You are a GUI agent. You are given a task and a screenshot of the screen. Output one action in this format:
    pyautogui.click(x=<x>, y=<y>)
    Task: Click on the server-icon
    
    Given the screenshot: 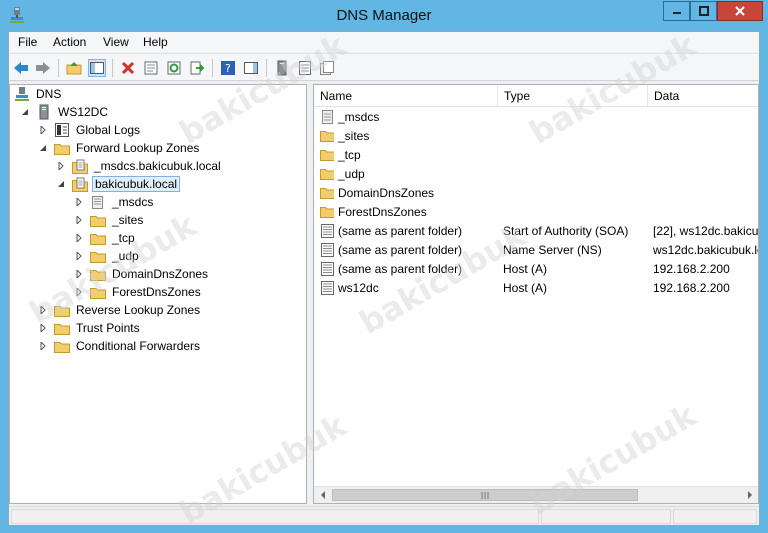 What is the action you would take?
    pyautogui.click(x=282, y=68)
    